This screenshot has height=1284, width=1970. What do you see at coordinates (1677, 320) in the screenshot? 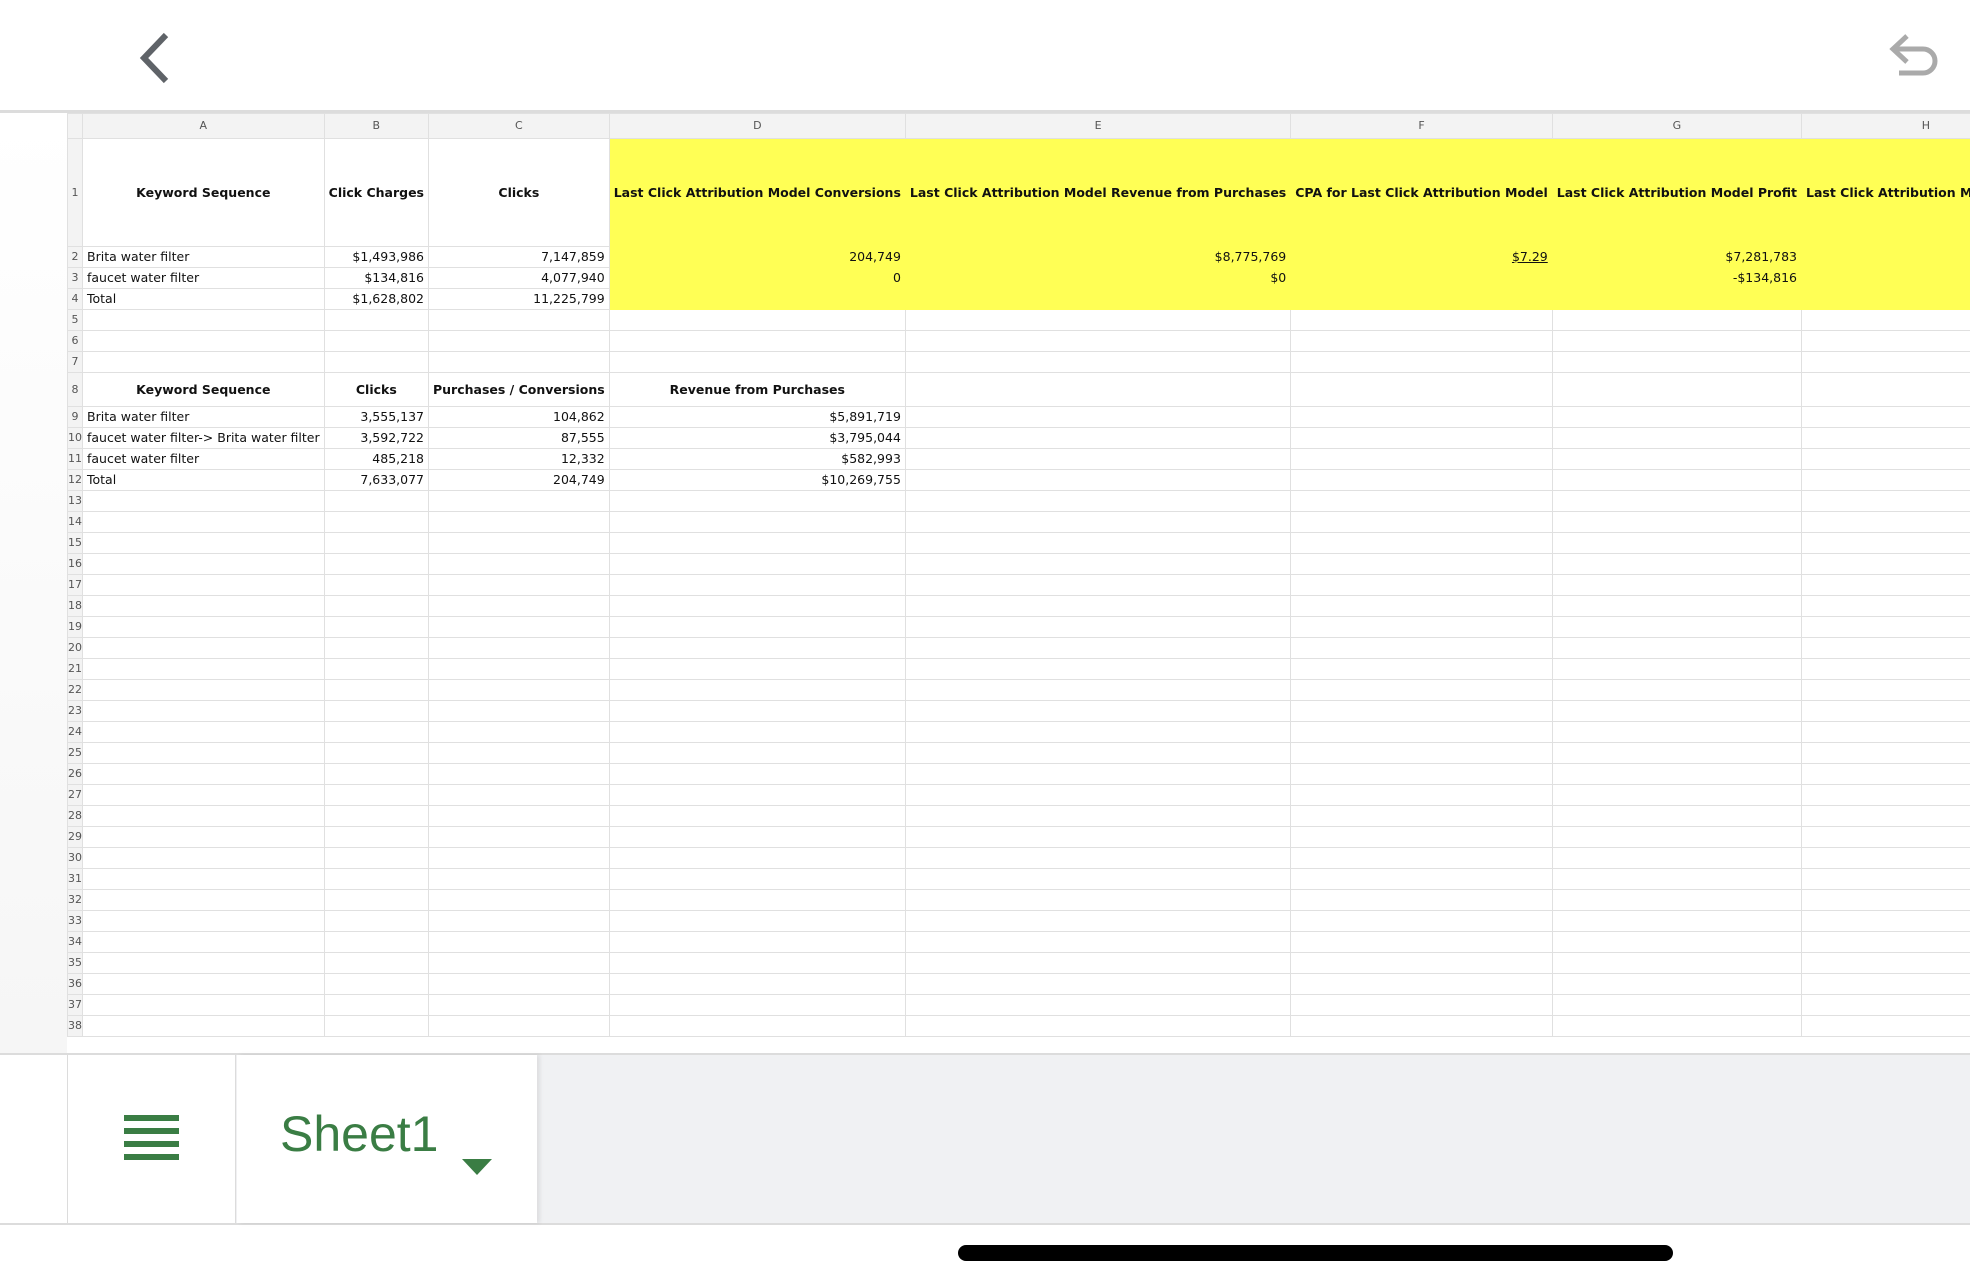
I see `cell-g5` at bounding box center [1677, 320].